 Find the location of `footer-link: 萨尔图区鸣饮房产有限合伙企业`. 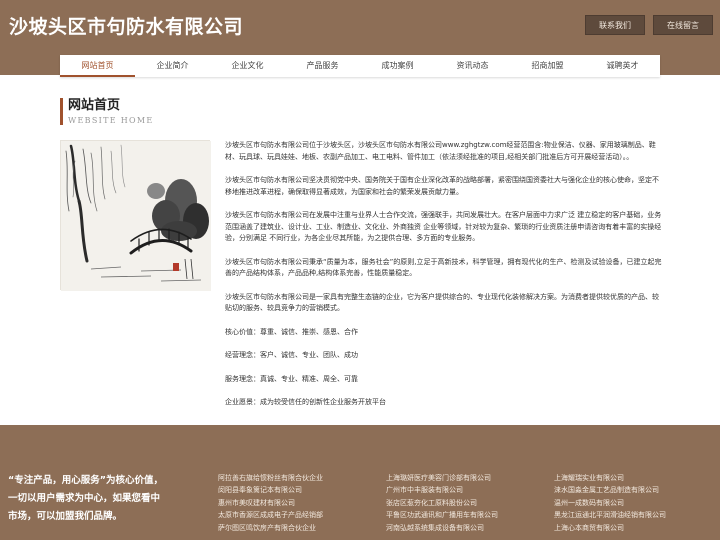

footer-link: 萨尔图区鸣饮房产有限合伙企业 is located at coordinates (298, 528).